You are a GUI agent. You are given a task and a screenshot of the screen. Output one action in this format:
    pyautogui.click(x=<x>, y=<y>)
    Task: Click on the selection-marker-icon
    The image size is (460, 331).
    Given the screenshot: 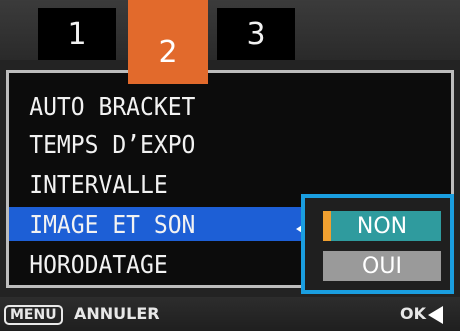 What is the action you would take?
    pyautogui.click(x=327, y=226)
    